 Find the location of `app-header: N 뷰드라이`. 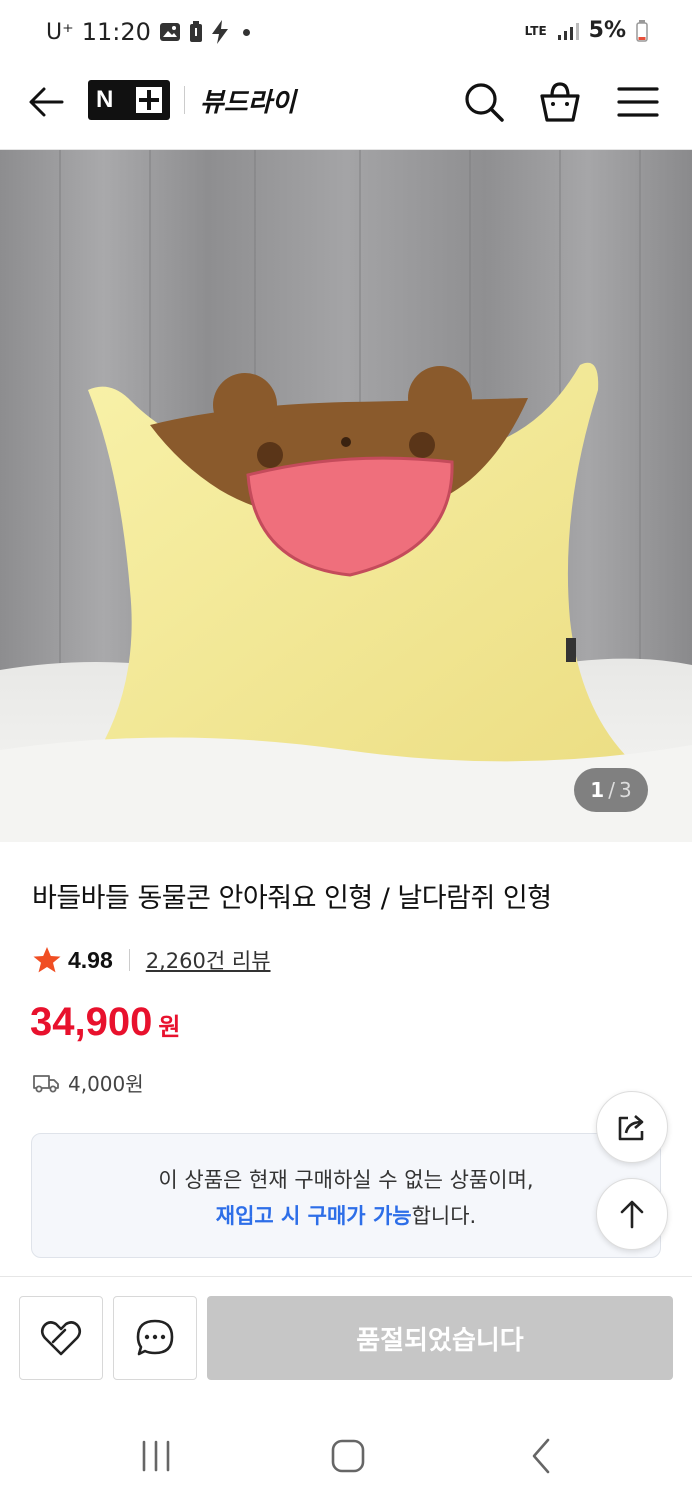

app-header: N 뷰드라이 is located at coordinates (346, 108).